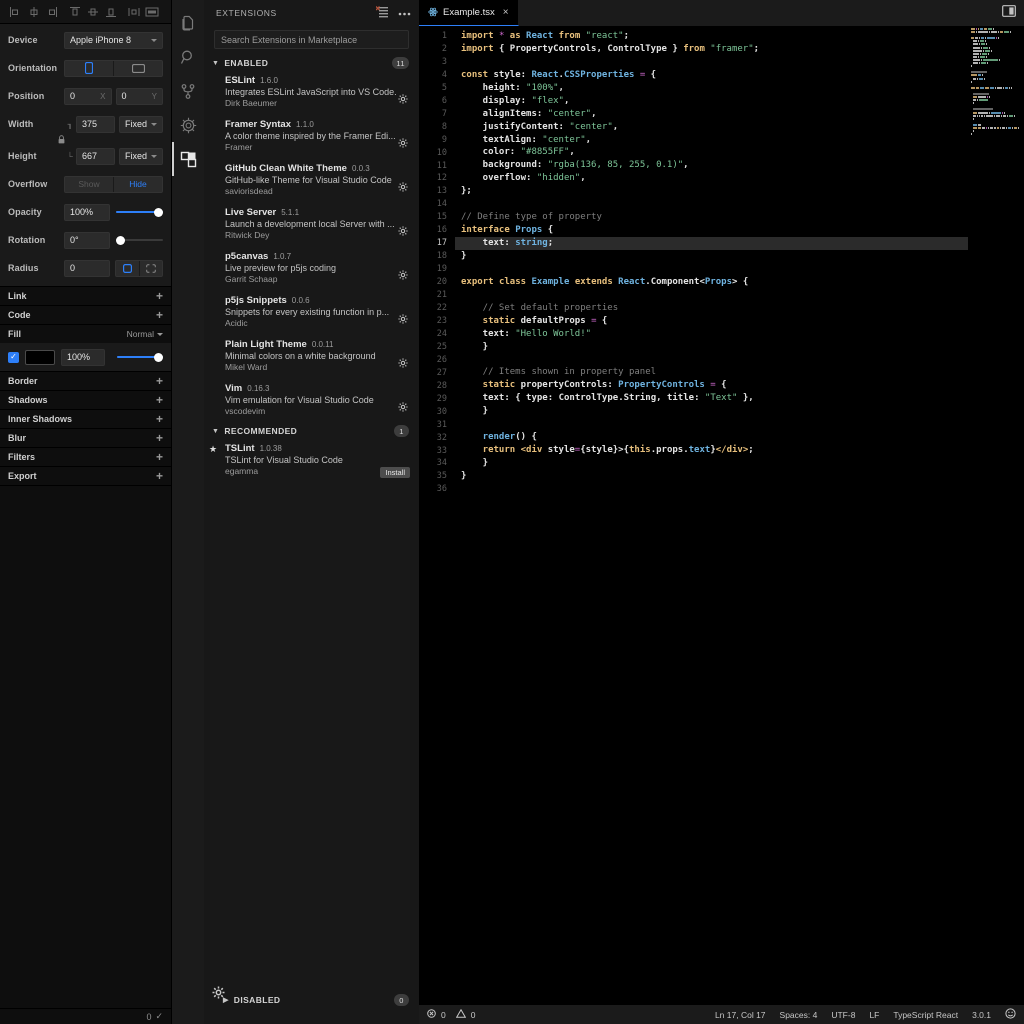 This screenshot has height=1024, width=1024. I want to click on code-line: alignItems: "center",, so click(739, 114).